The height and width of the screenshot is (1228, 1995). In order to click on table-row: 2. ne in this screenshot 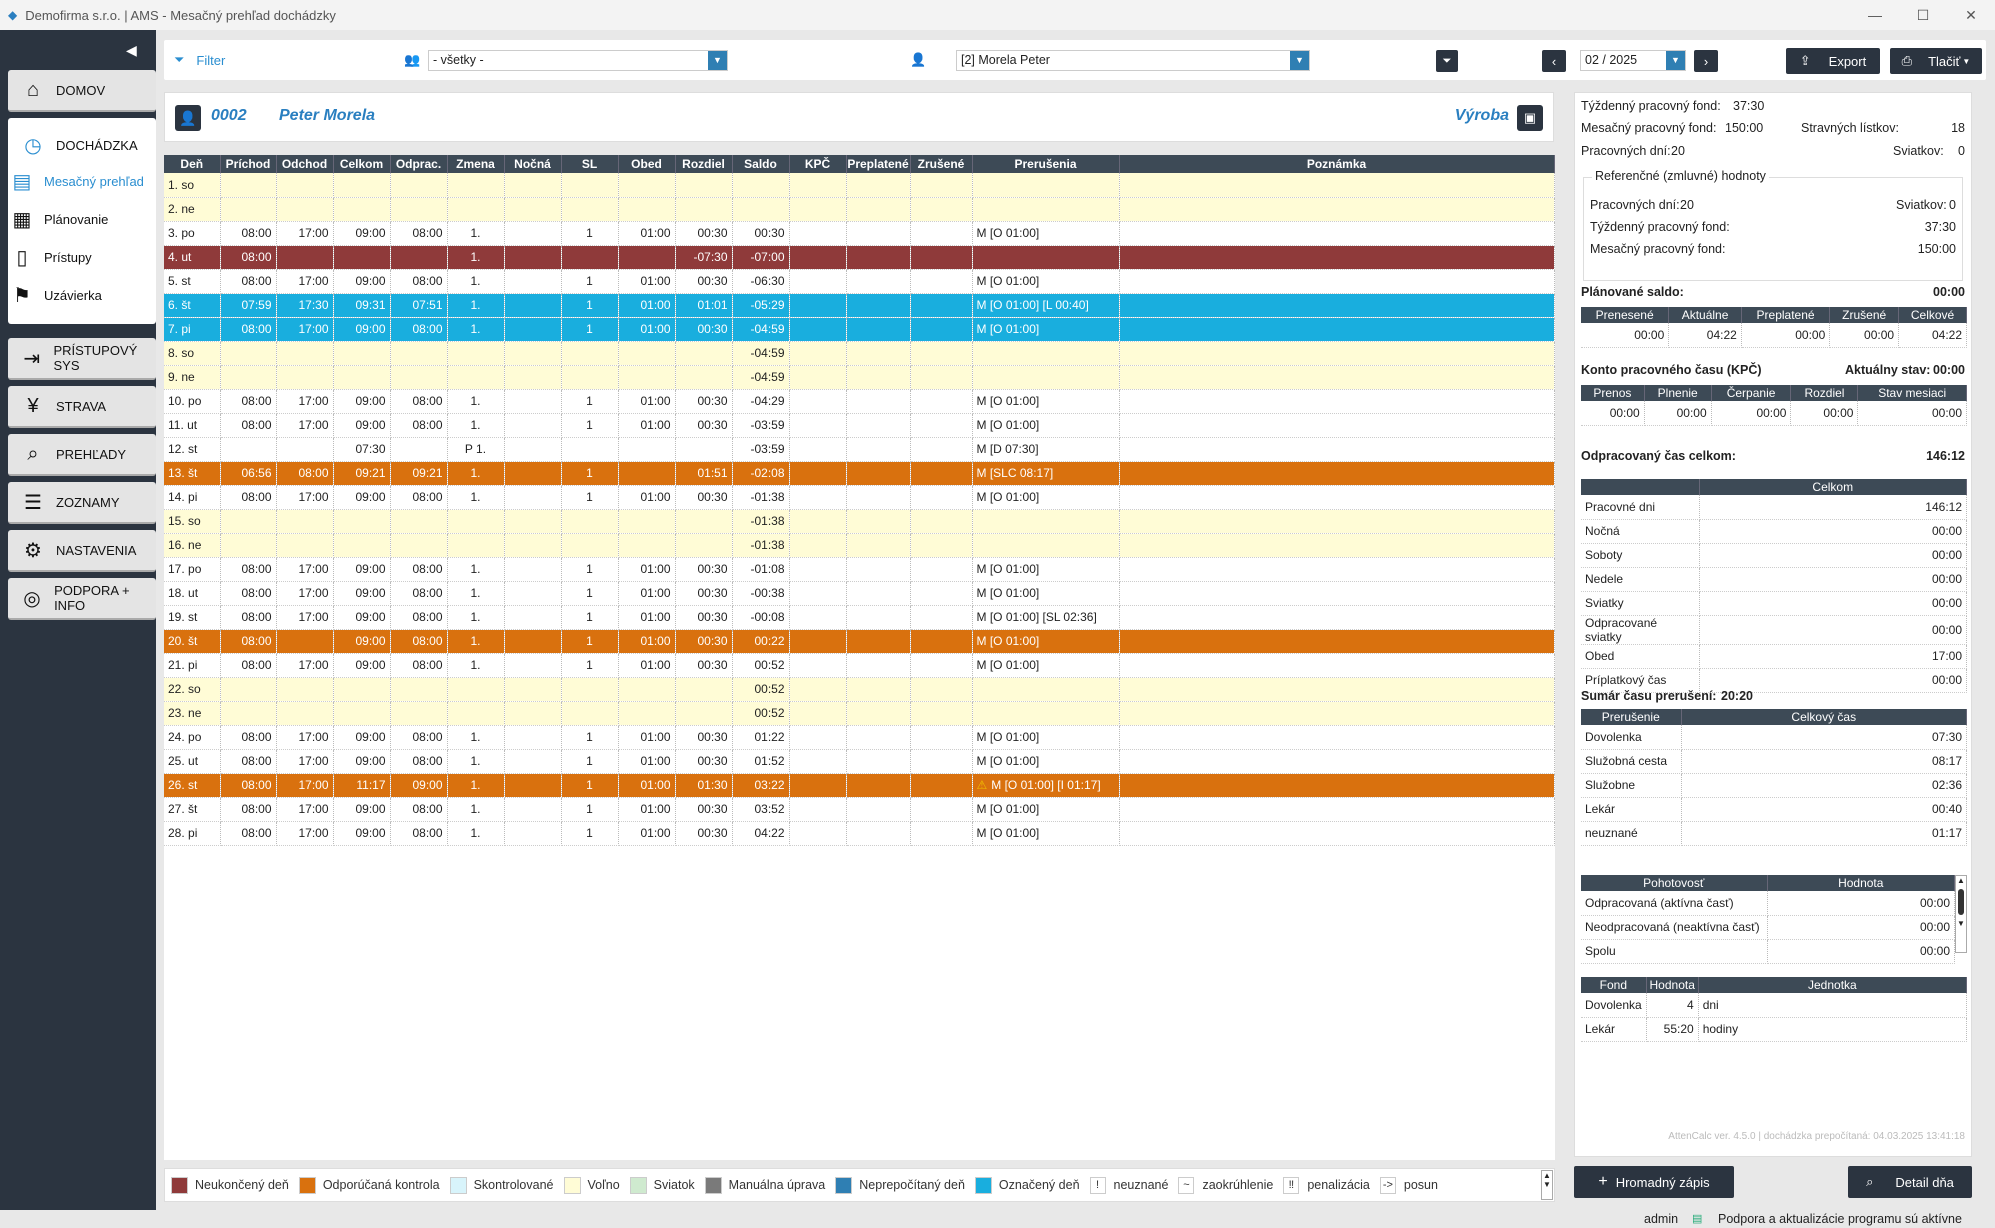, I will do `click(859, 209)`.